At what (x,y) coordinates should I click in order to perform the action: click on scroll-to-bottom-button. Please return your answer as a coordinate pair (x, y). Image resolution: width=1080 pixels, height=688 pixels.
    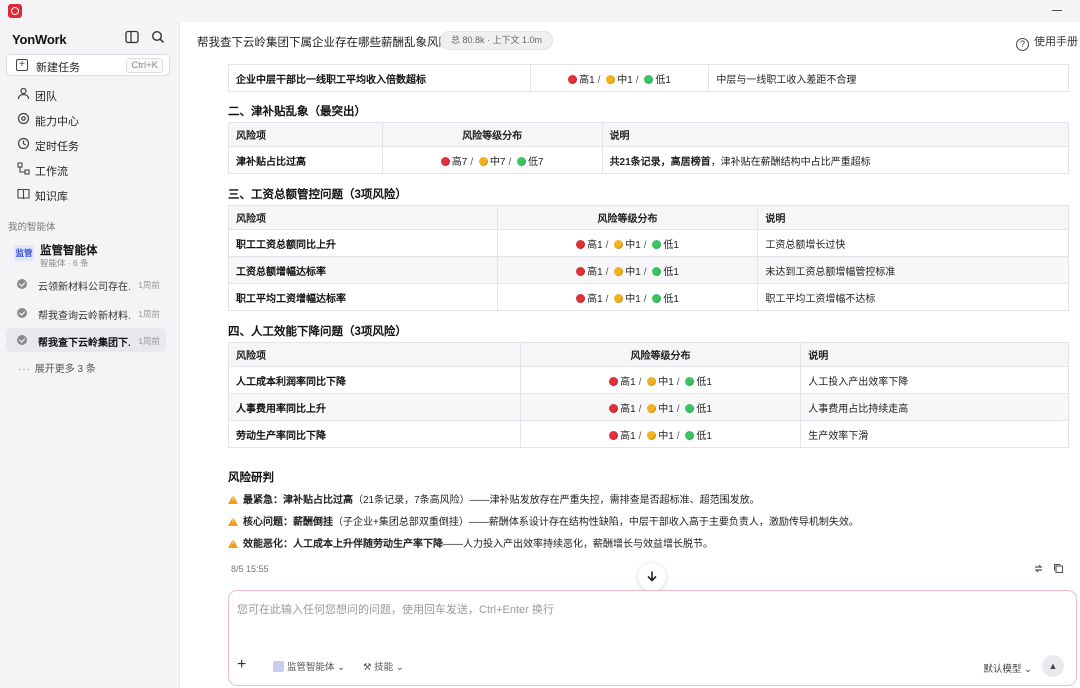
    Looking at the image, I should click on (652, 577).